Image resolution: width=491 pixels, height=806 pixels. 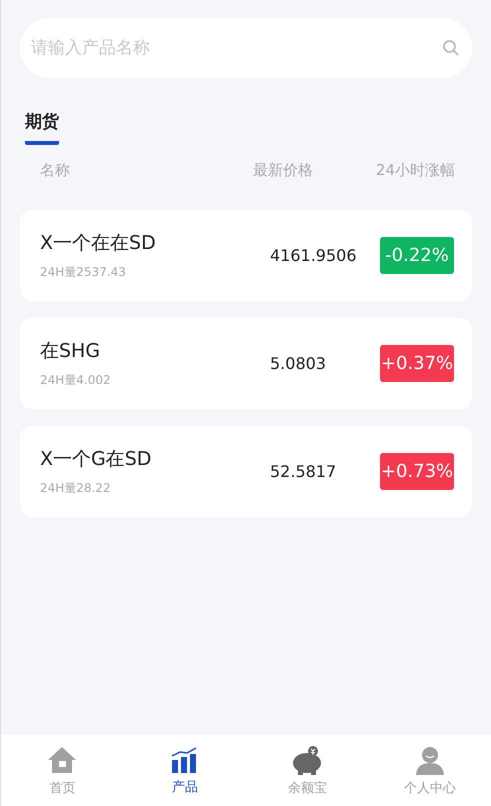 What do you see at coordinates (451, 48) in the screenshot?
I see `search-icon` at bounding box center [451, 48].